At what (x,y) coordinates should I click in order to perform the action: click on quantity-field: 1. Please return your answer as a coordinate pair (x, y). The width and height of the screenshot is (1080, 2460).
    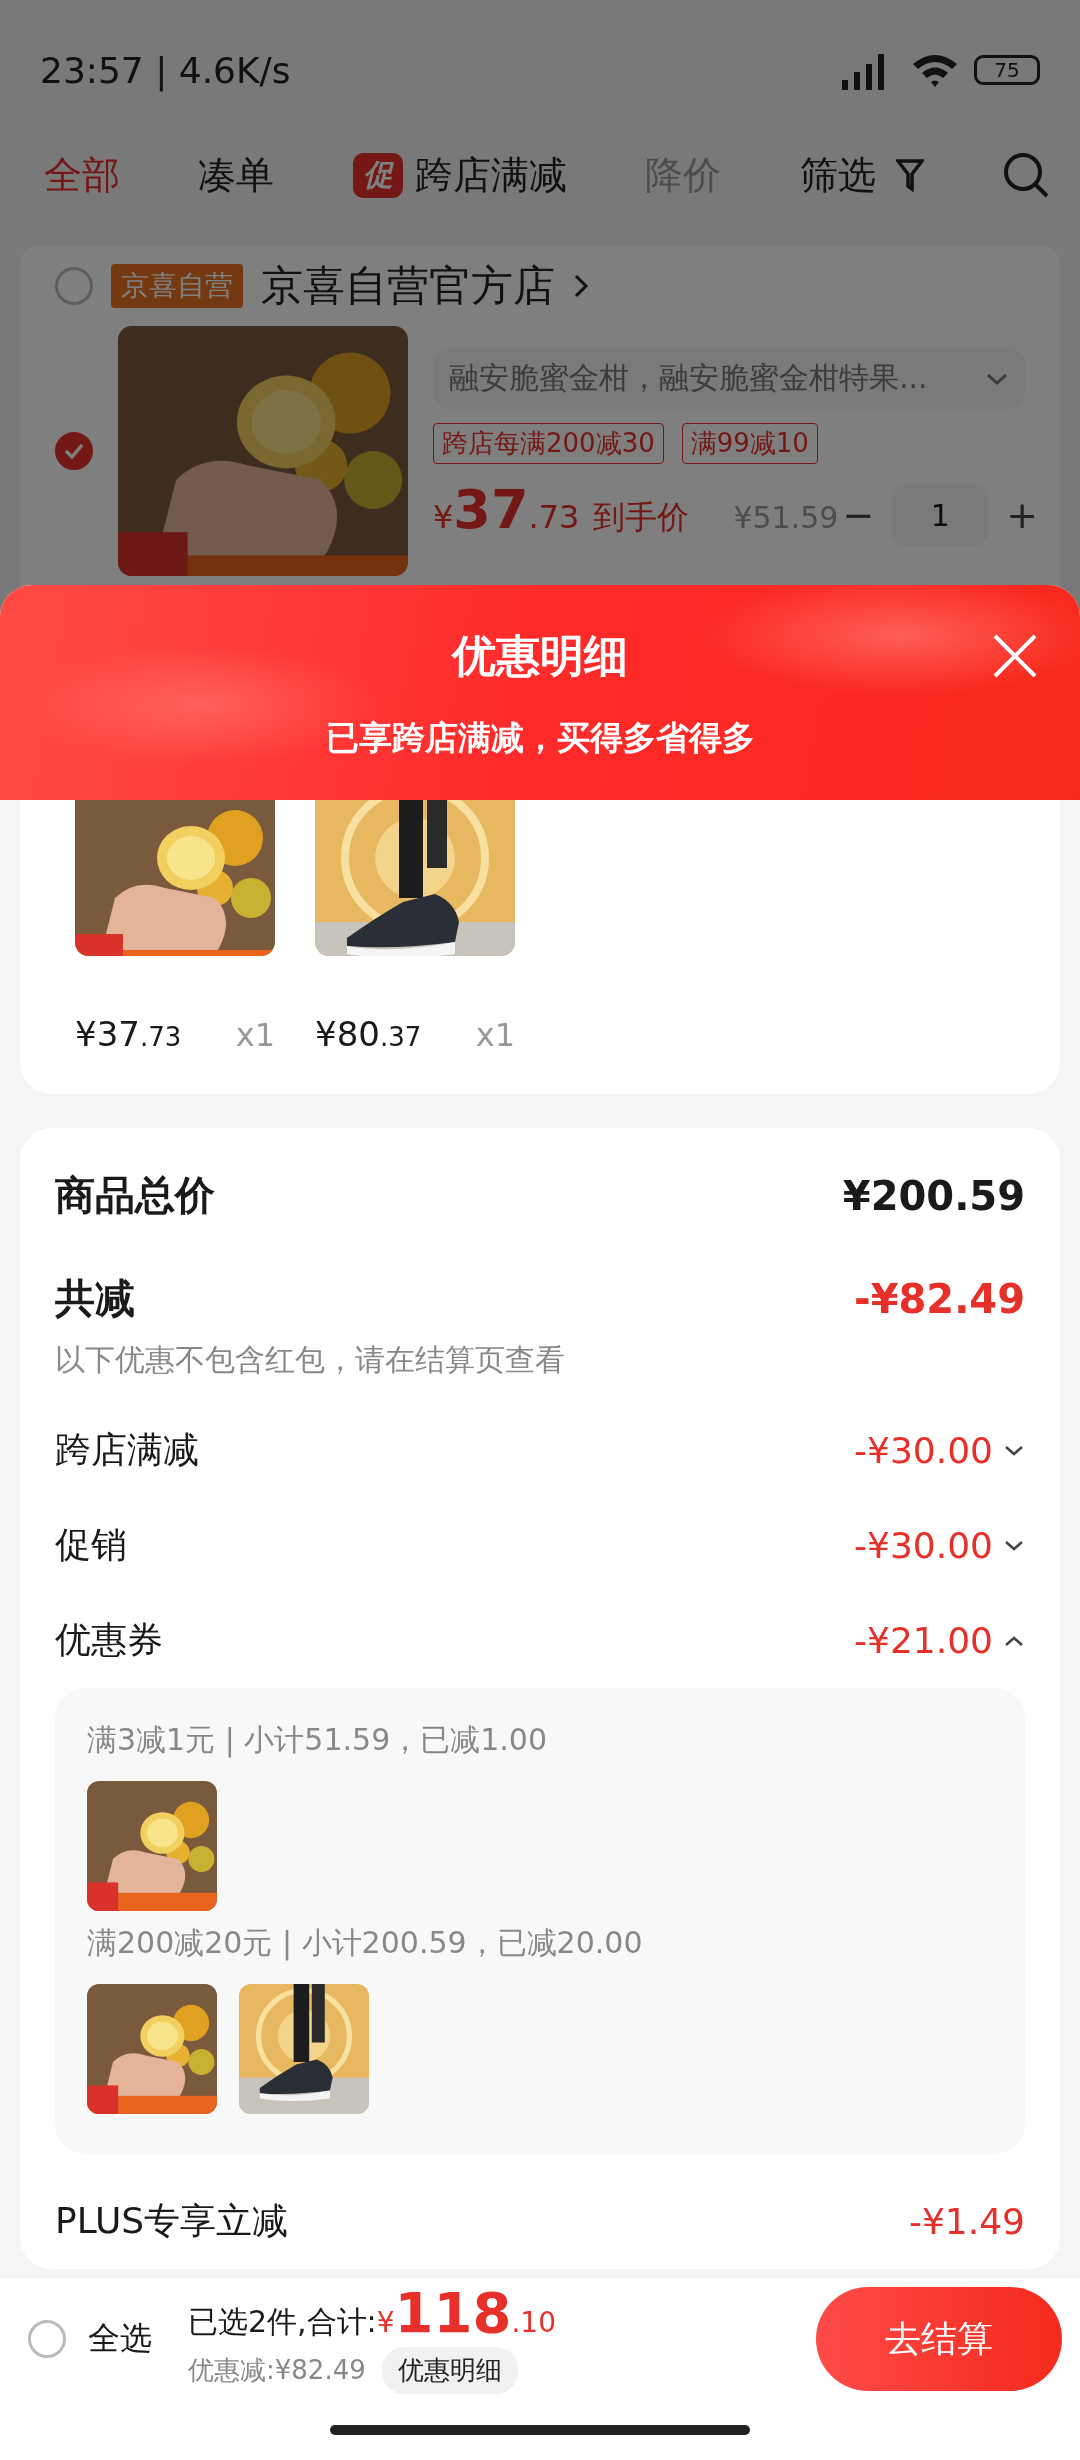
    Looking at the image, I should click on (940, 515).